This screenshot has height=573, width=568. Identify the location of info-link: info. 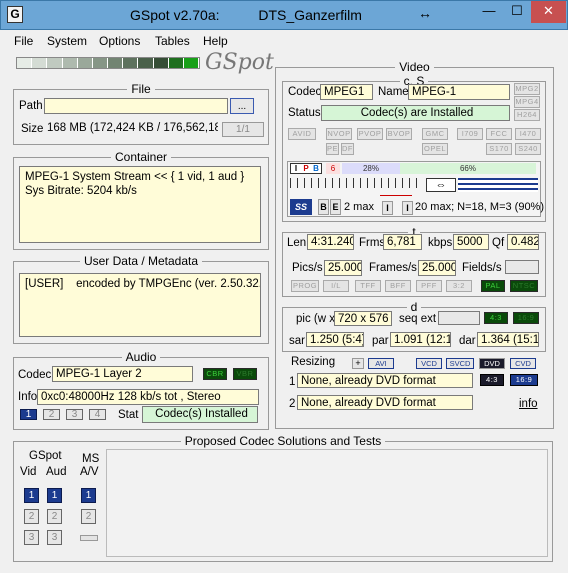
(528, 404).